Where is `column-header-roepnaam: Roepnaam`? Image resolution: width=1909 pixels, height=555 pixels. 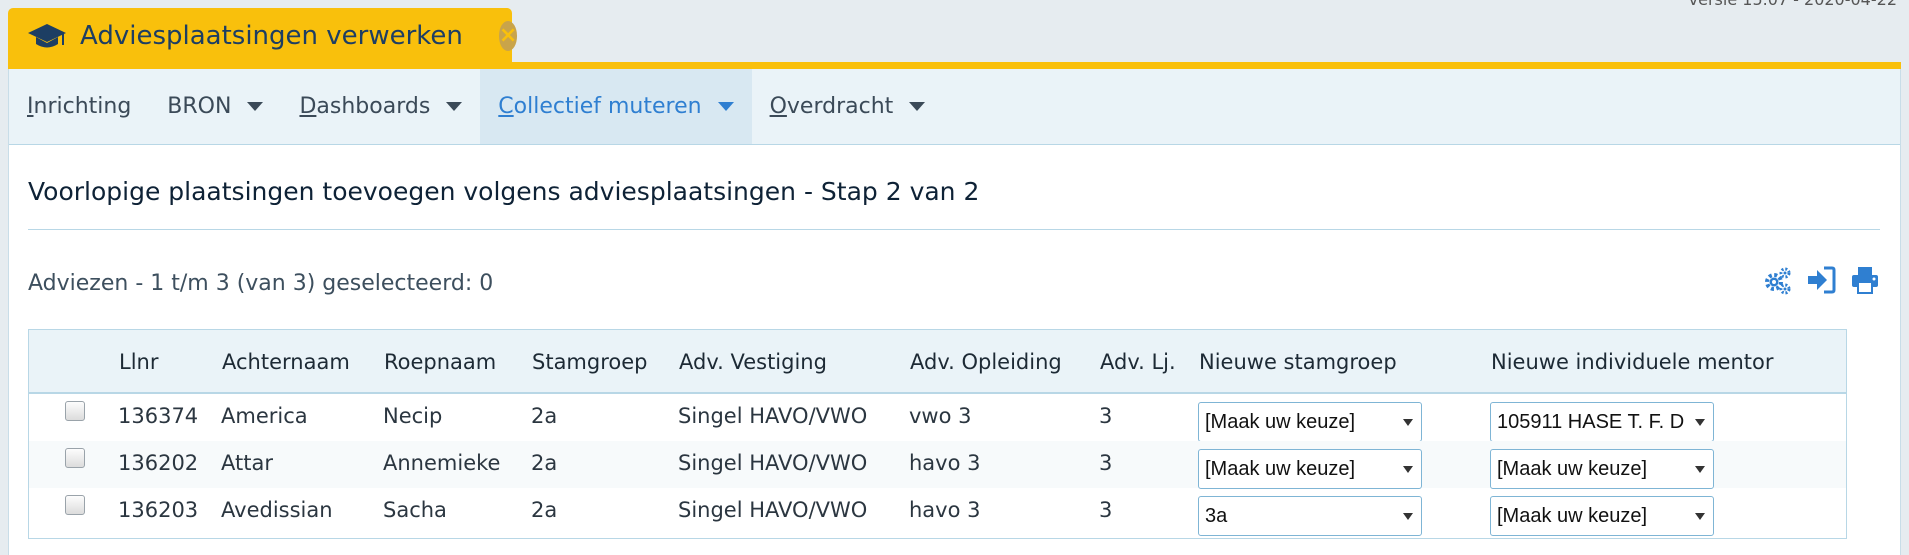
column-header-roepnaam: Roepnaam is located at coordinates (440, 362).